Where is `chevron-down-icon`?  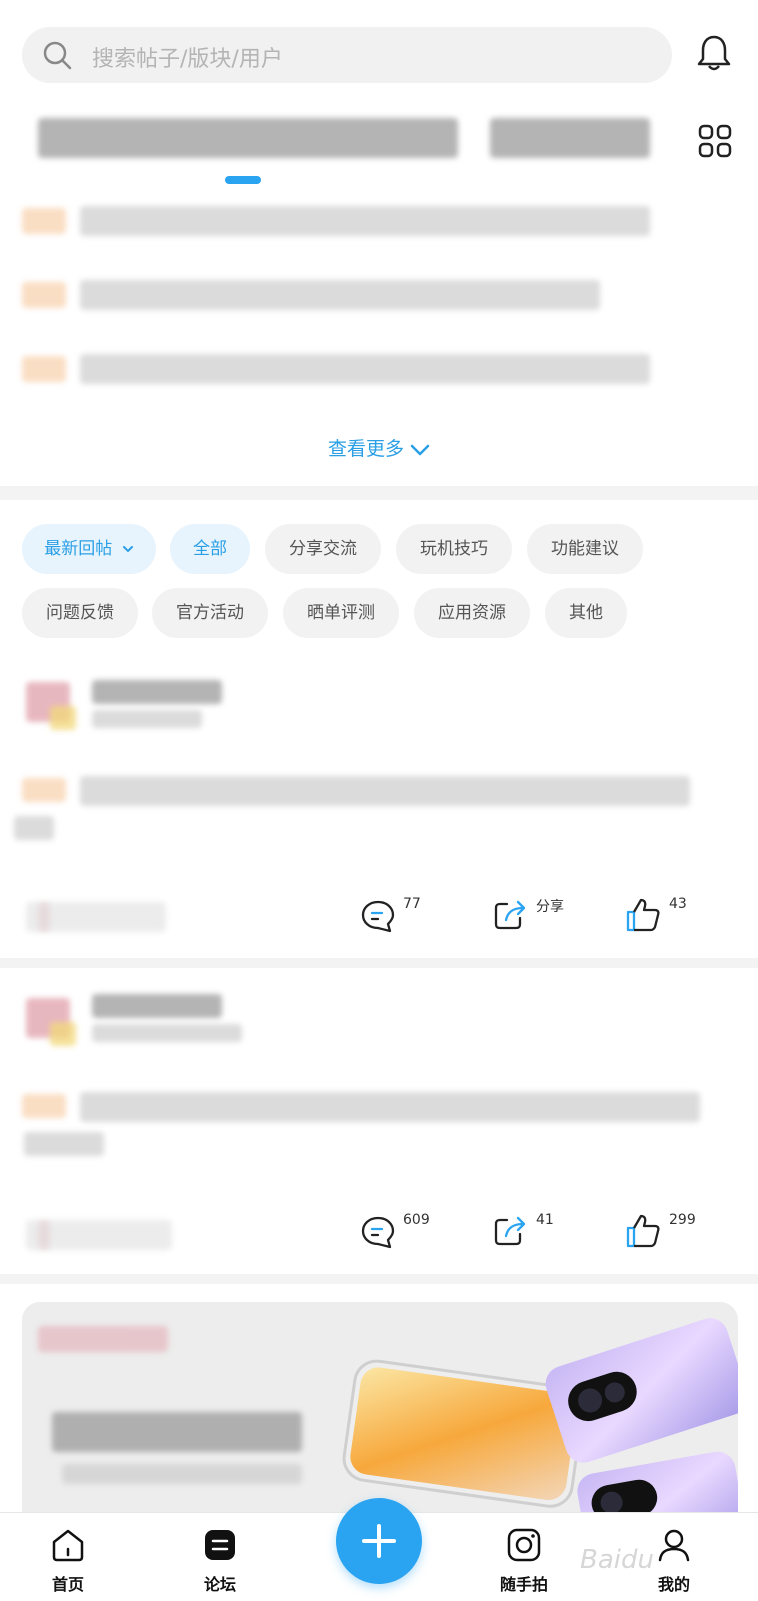 chevron-down-icon is located at coordinates (420, 449).